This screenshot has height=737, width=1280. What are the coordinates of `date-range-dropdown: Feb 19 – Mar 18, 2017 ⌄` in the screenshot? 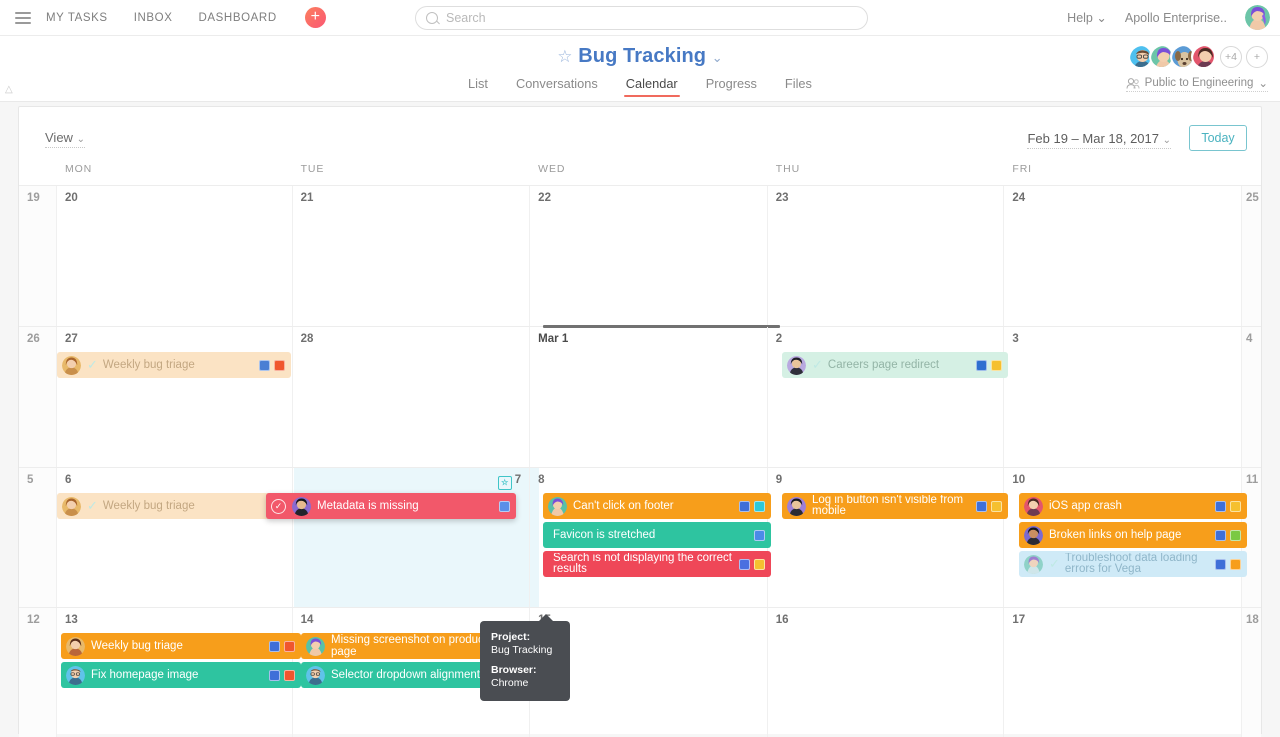 It's located at (1099, 140).